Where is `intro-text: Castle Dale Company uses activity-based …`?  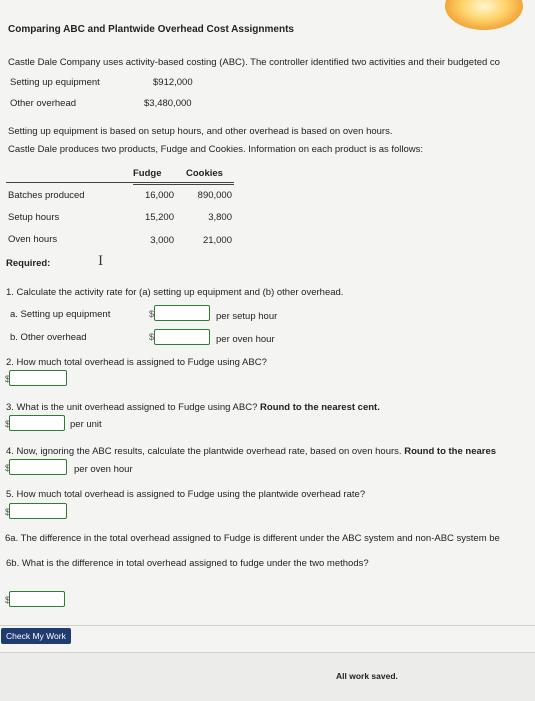
intro-text: Castle Dale Company uses activity-based … is located at coordinates (254, 62).